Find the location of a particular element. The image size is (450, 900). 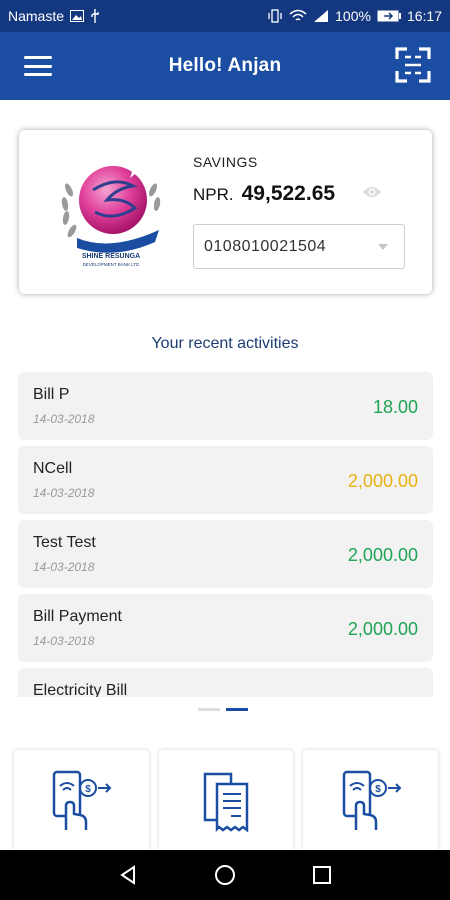

activity-amount: 18.00 is located at coordinates (395, 407).